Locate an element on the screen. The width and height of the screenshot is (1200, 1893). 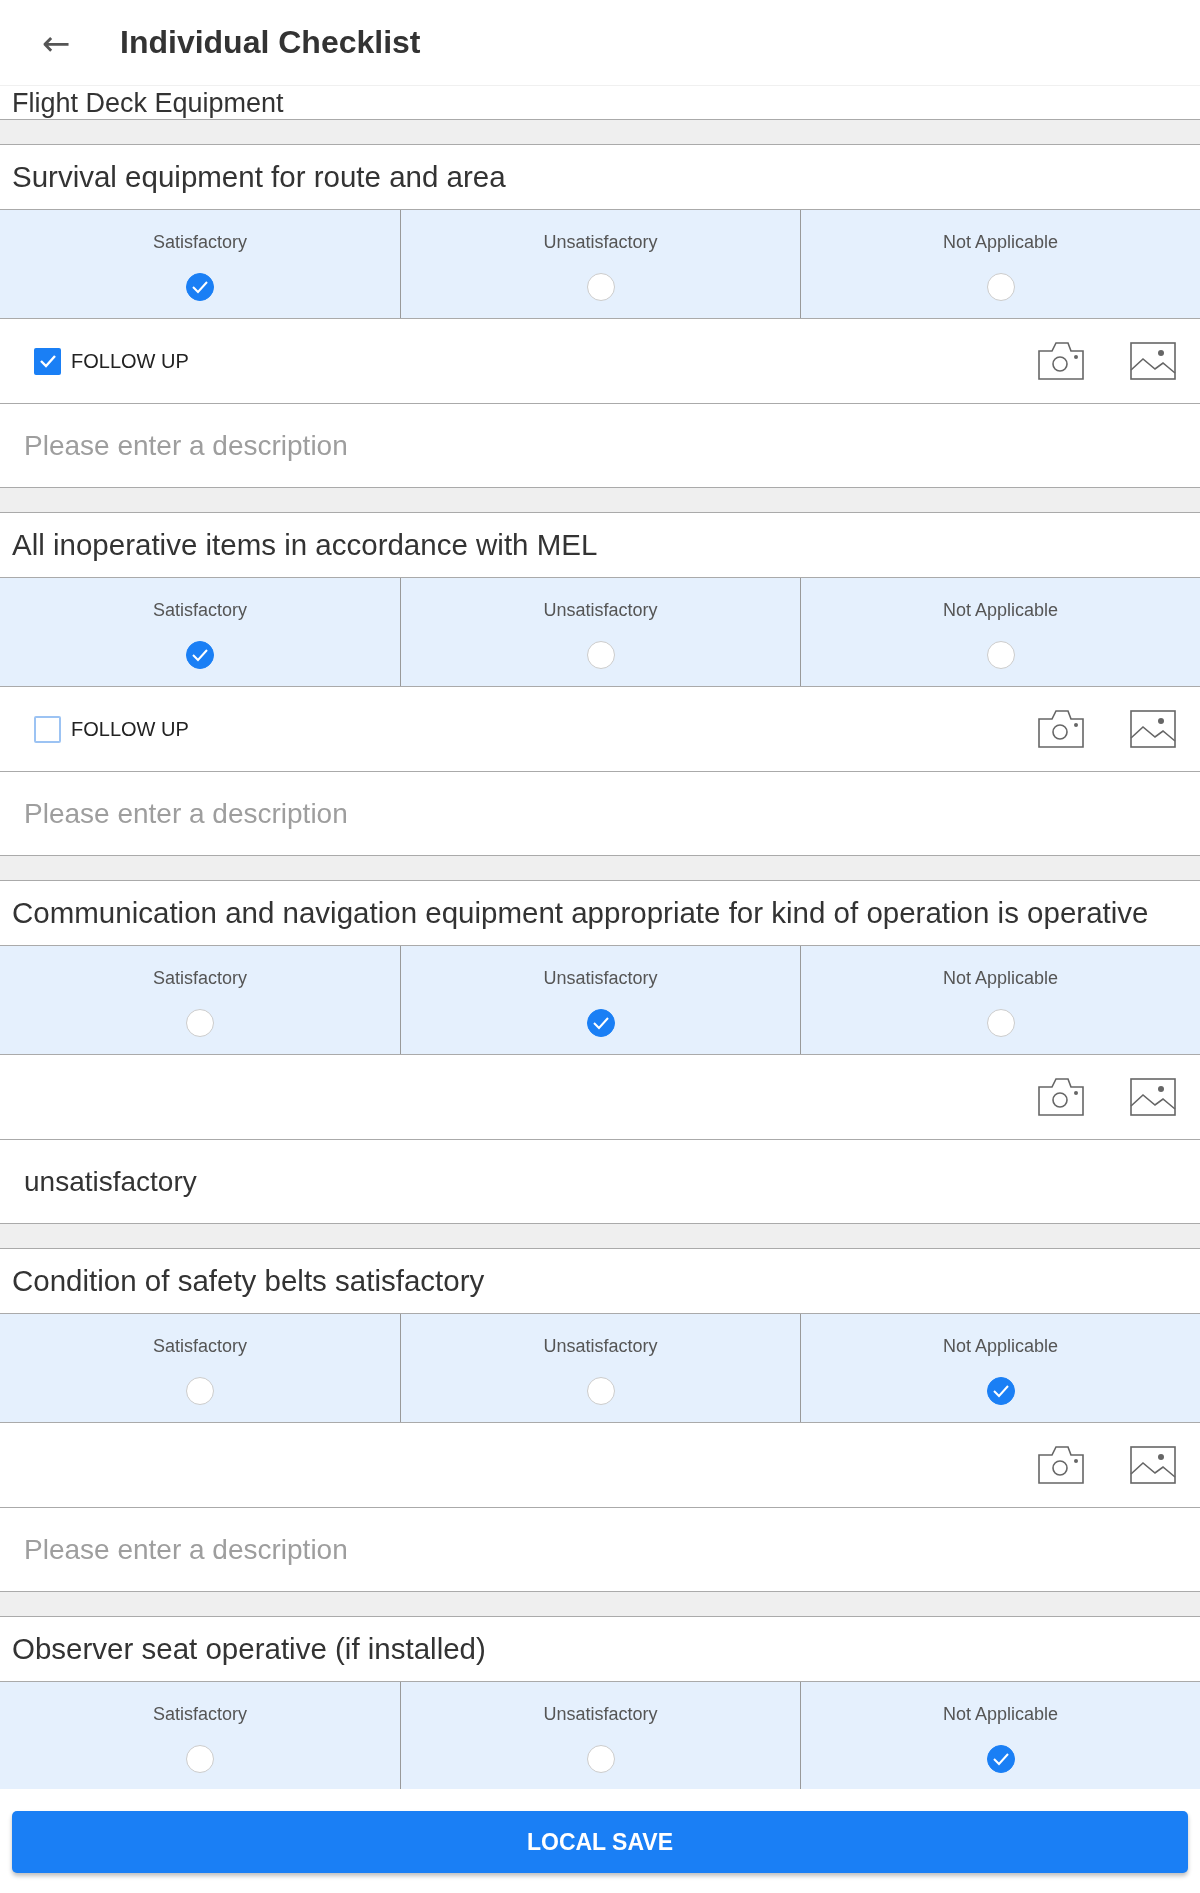
screen-title: Individual Checklist is located at coordinates (270, 42).